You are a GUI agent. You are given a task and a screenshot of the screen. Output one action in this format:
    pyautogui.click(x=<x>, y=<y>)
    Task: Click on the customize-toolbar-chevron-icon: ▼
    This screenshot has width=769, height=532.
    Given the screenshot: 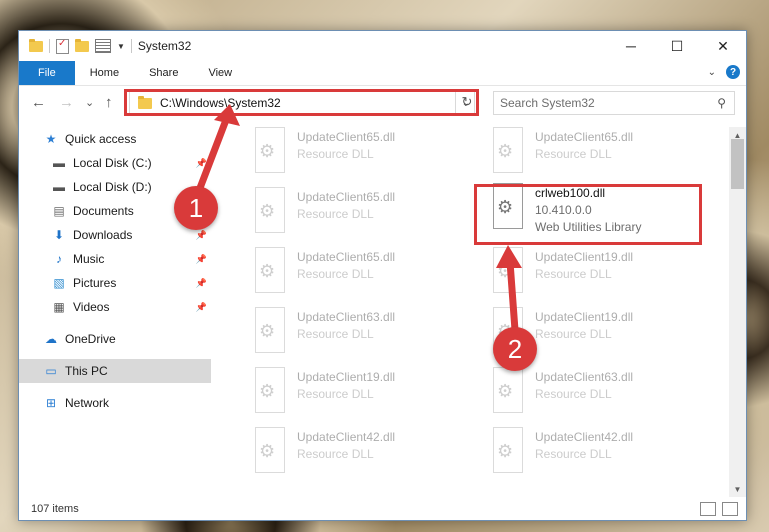 What is the action you would take?
    pyautogui.click(x=121, y=46)
    